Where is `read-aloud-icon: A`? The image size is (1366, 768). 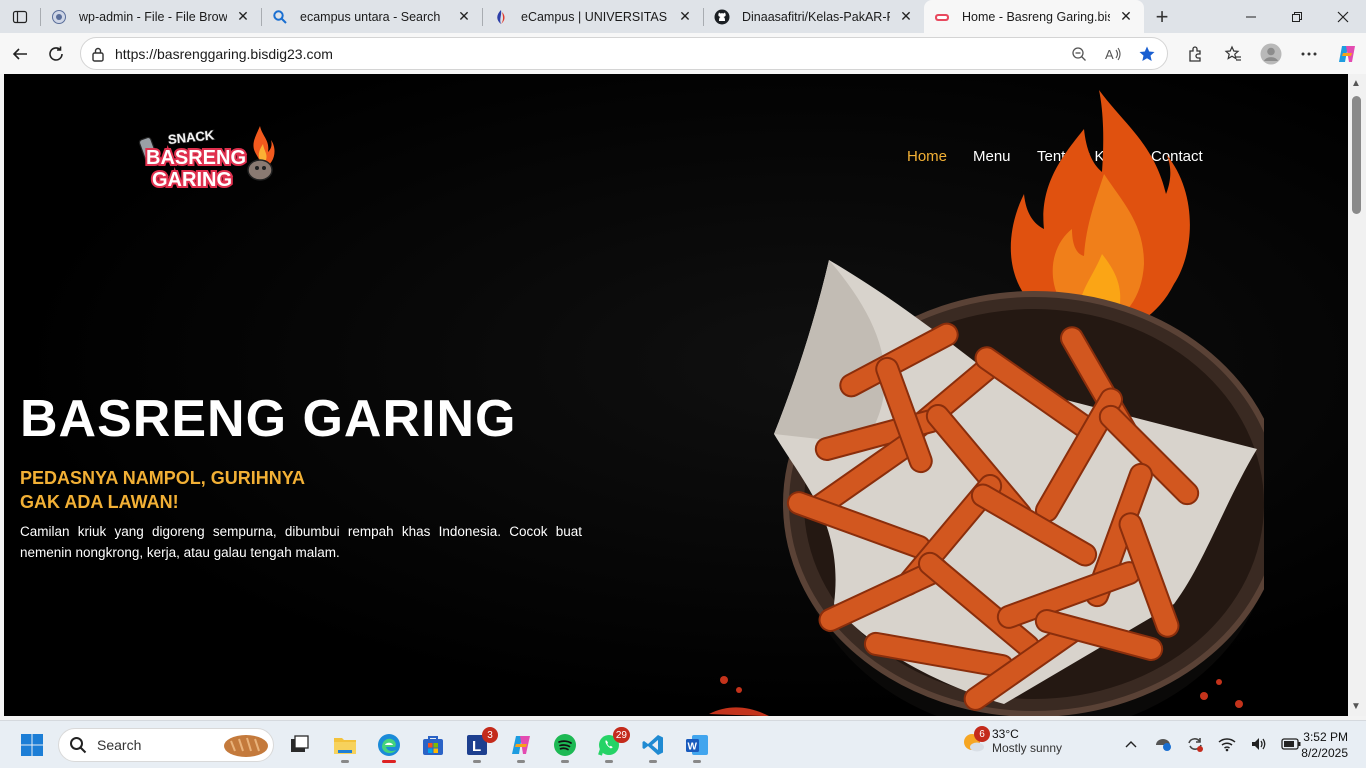 read-aloud-icon: A is located at coordinates (1113, 54).